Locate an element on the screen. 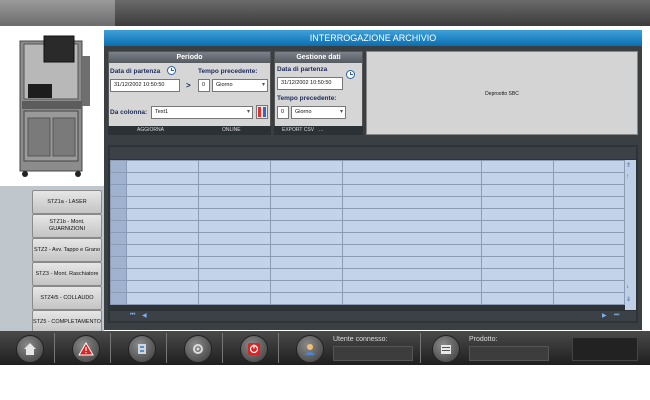 The width and height of the screenshot is (650, 400). scroll-top-icon: ⇑ is located at coordinates (628, 165).